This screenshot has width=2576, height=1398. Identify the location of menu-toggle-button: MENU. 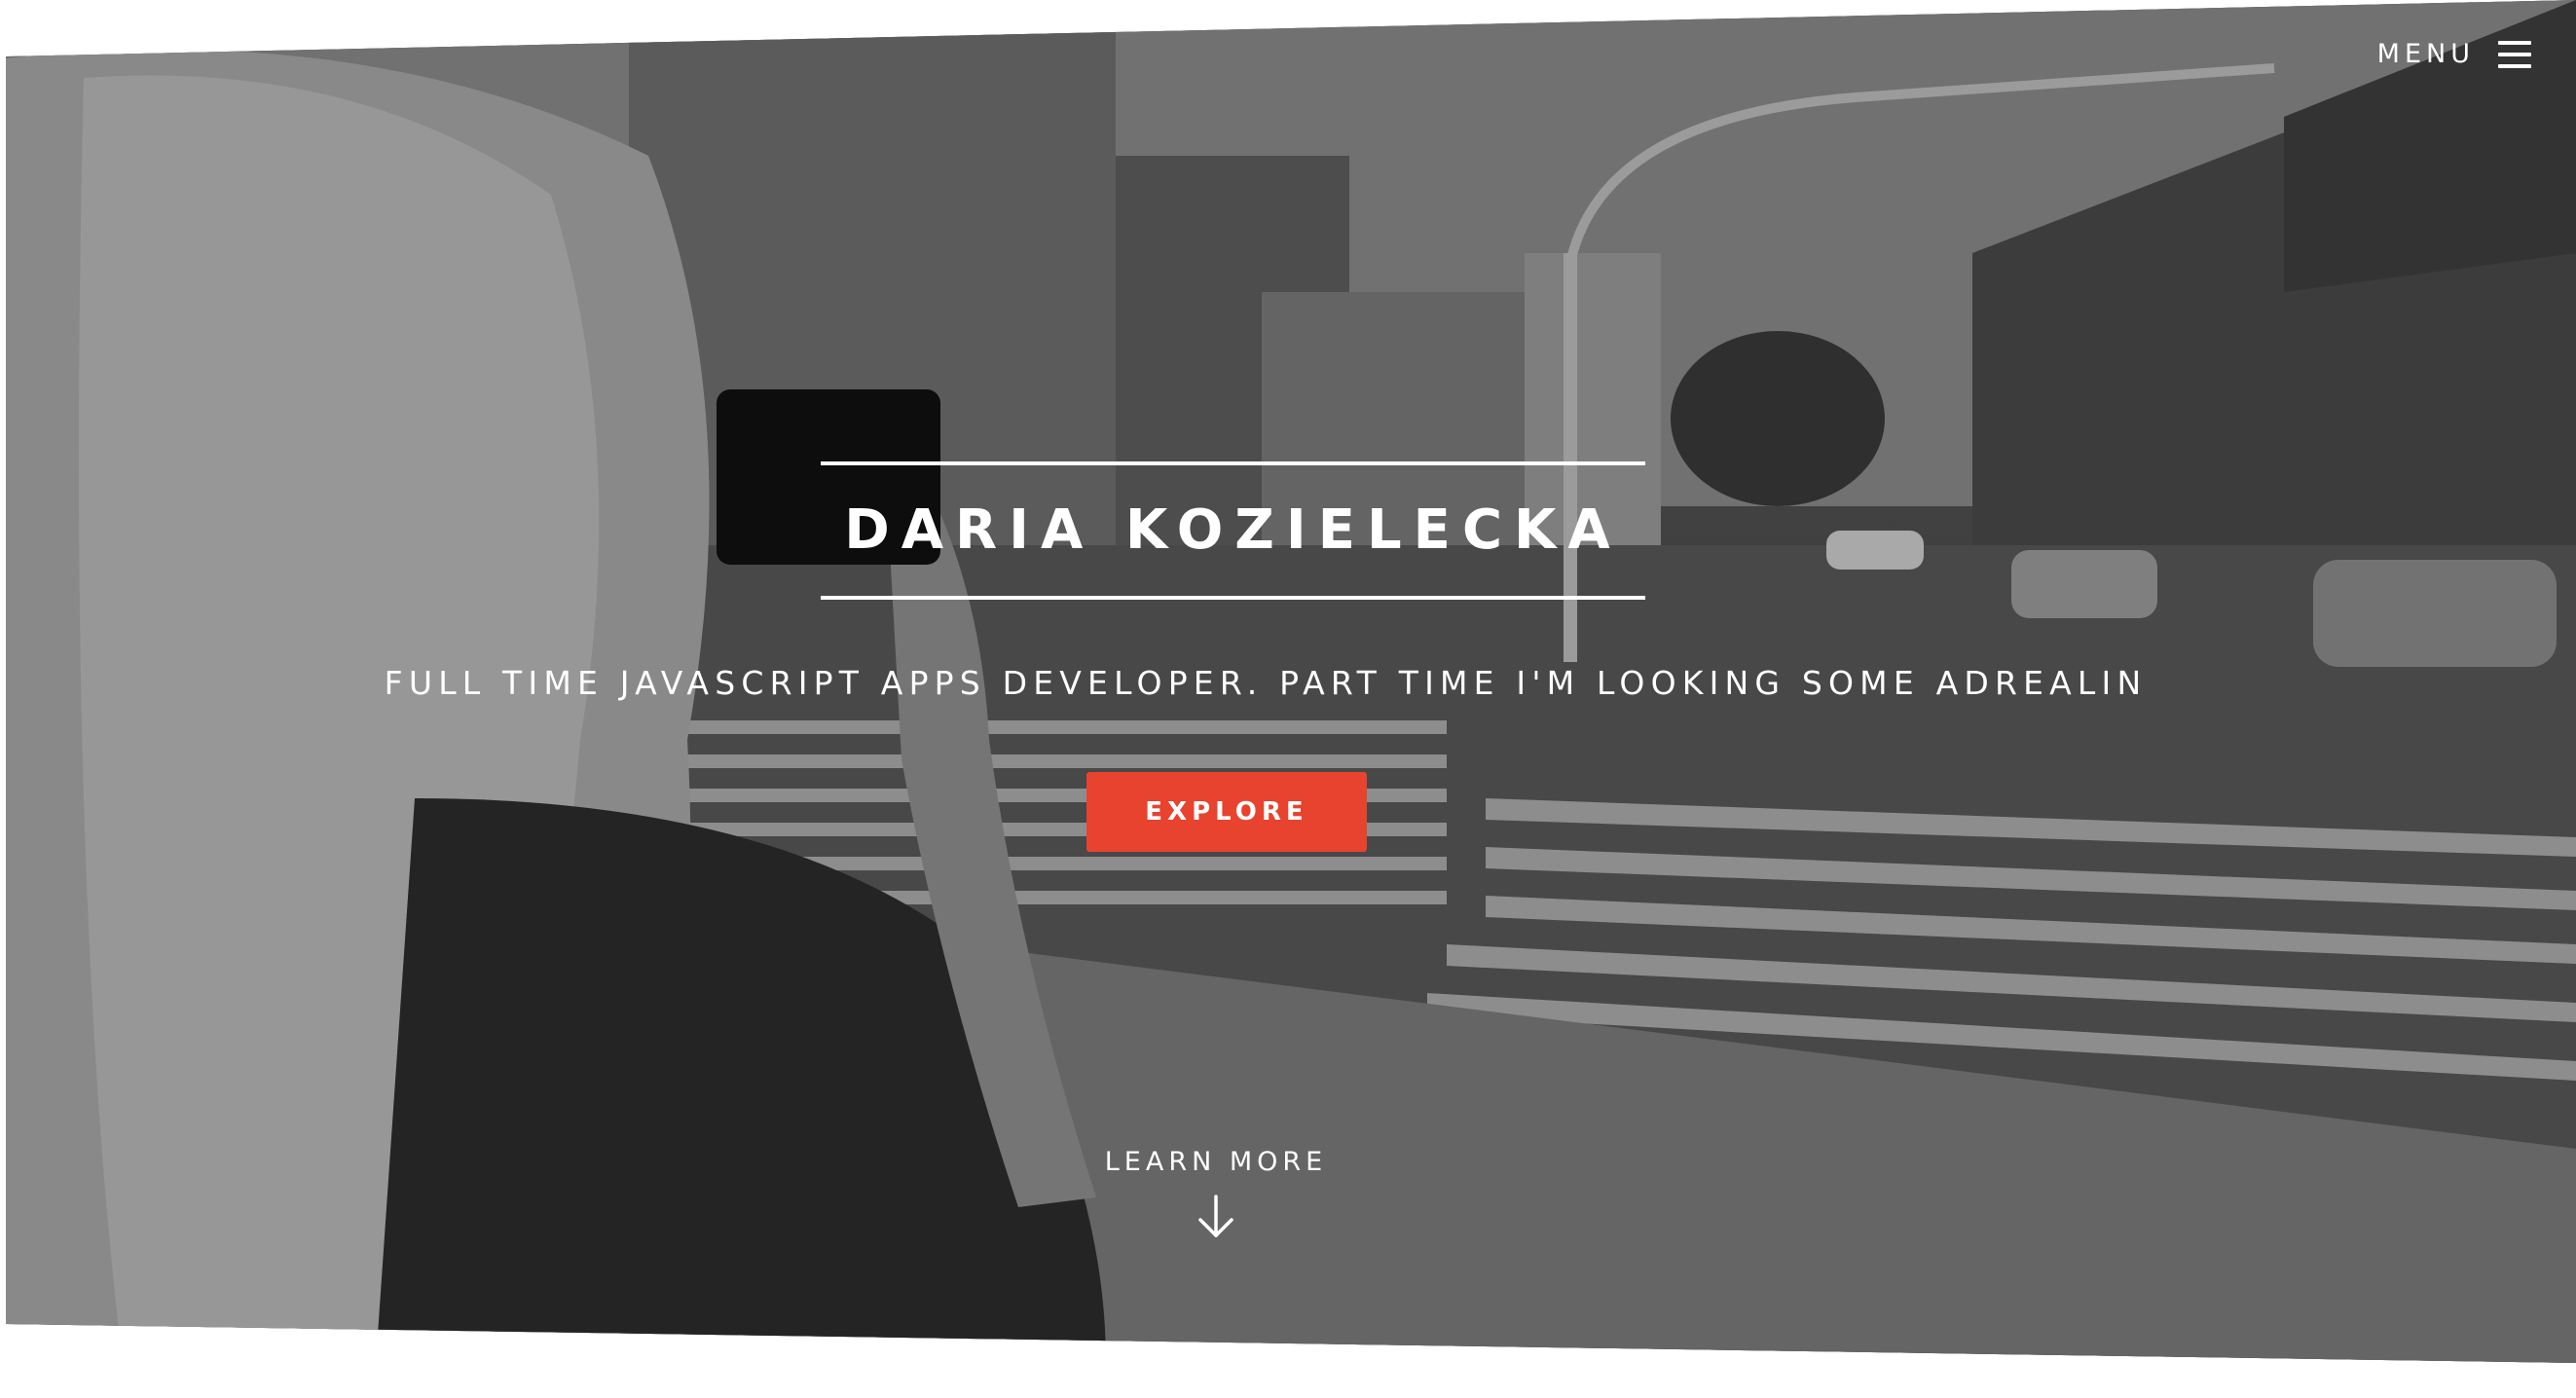
(2454, 54).